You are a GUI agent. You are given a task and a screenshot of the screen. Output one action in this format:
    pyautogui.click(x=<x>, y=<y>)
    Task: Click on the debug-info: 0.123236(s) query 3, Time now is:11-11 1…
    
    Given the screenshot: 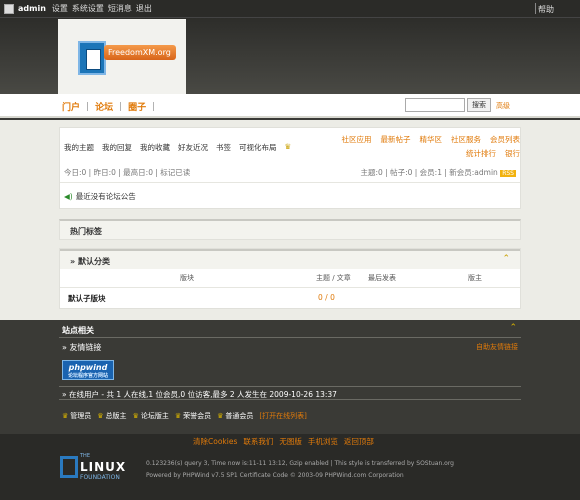 What is the action you would take?
    pyautogui.click(x=300, y=463)
    